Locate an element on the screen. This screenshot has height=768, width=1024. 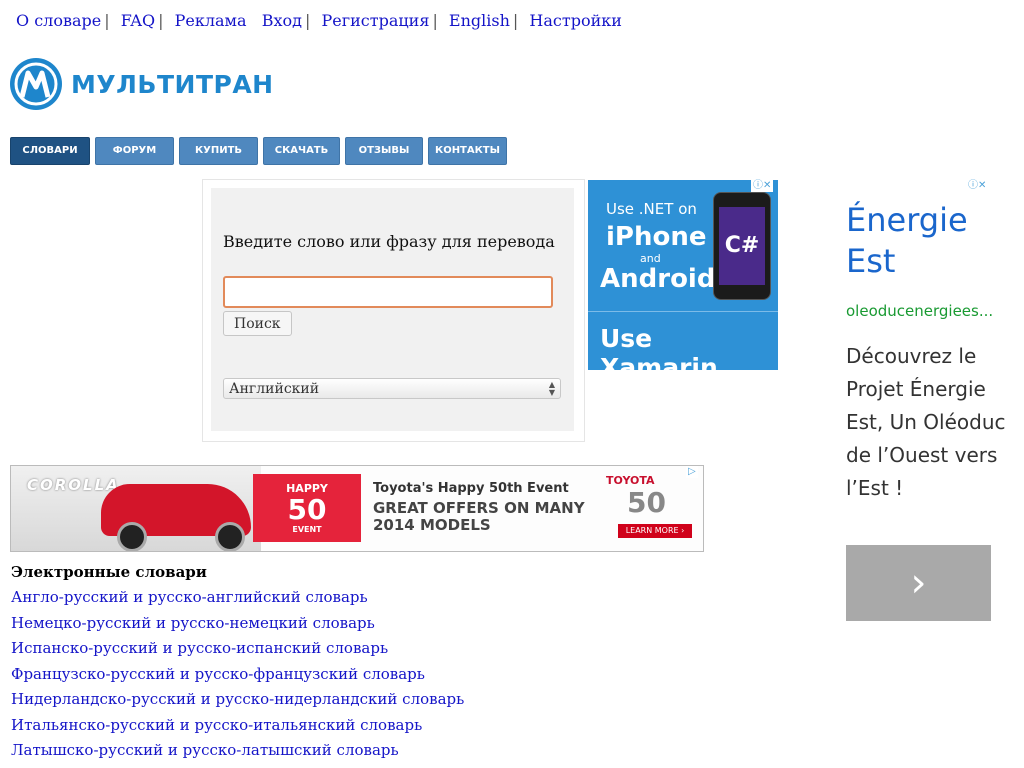
chevron-right-icon: › is located at coordinates (918, 583).